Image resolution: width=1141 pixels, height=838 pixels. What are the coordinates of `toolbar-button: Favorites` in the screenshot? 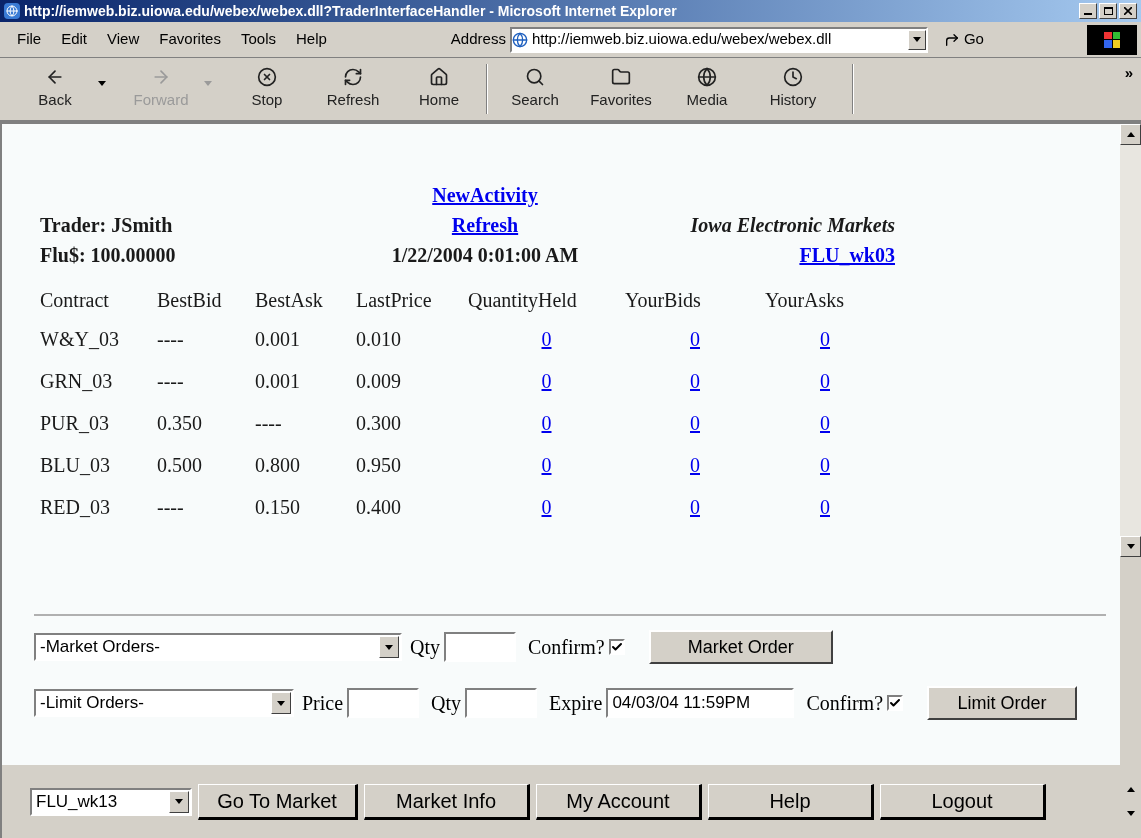 It's located at (621, 89).